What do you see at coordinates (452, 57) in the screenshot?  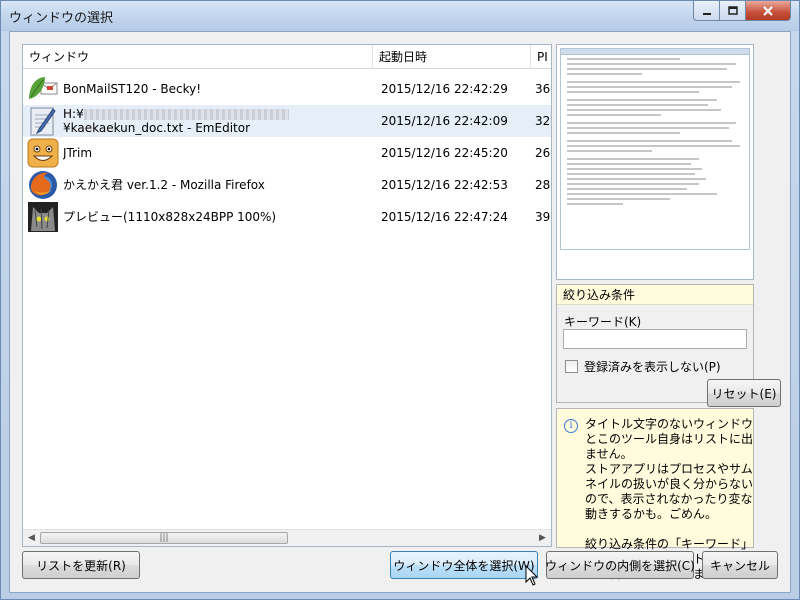 I see `column-header-start-time: 起動日時` at bounding box center [452, 57].